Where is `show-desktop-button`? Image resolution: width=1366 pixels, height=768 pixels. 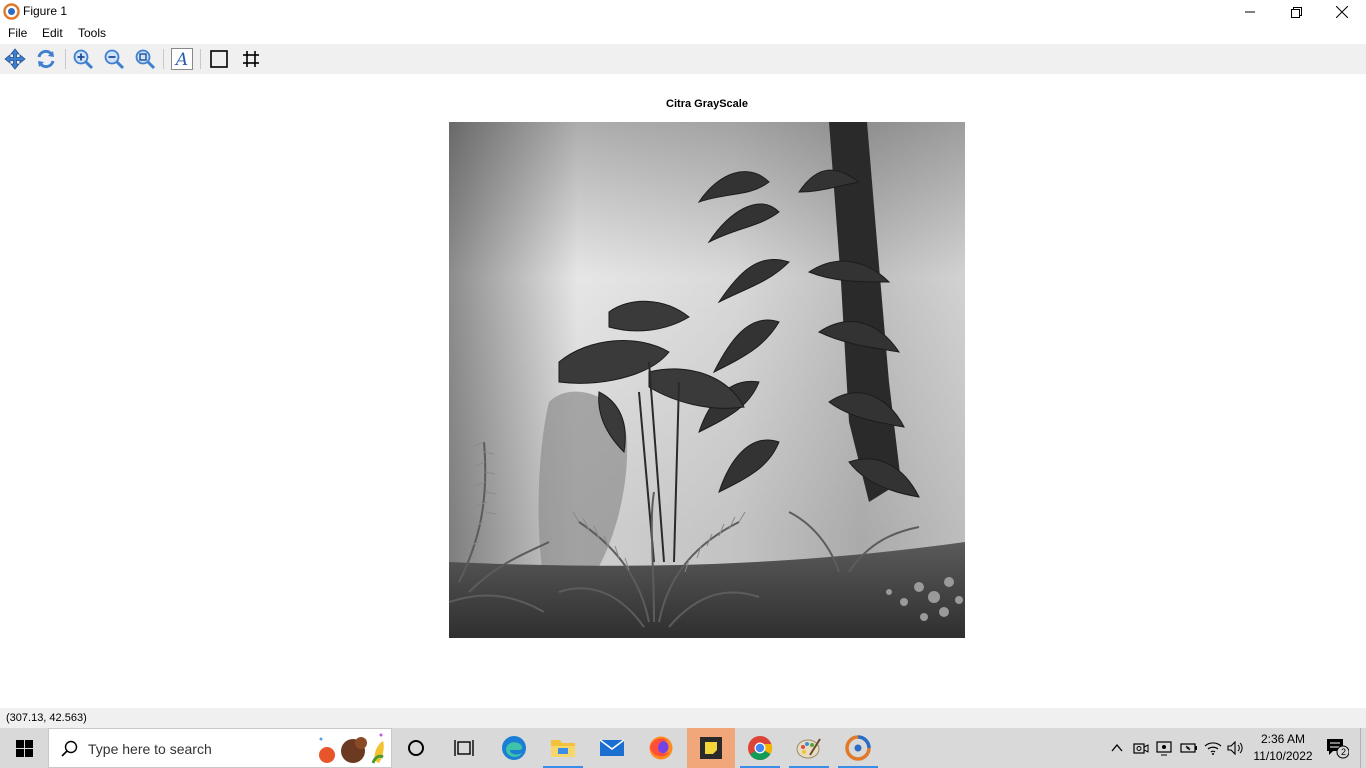 show-desktop-button is located at coordinates (1363, 748).